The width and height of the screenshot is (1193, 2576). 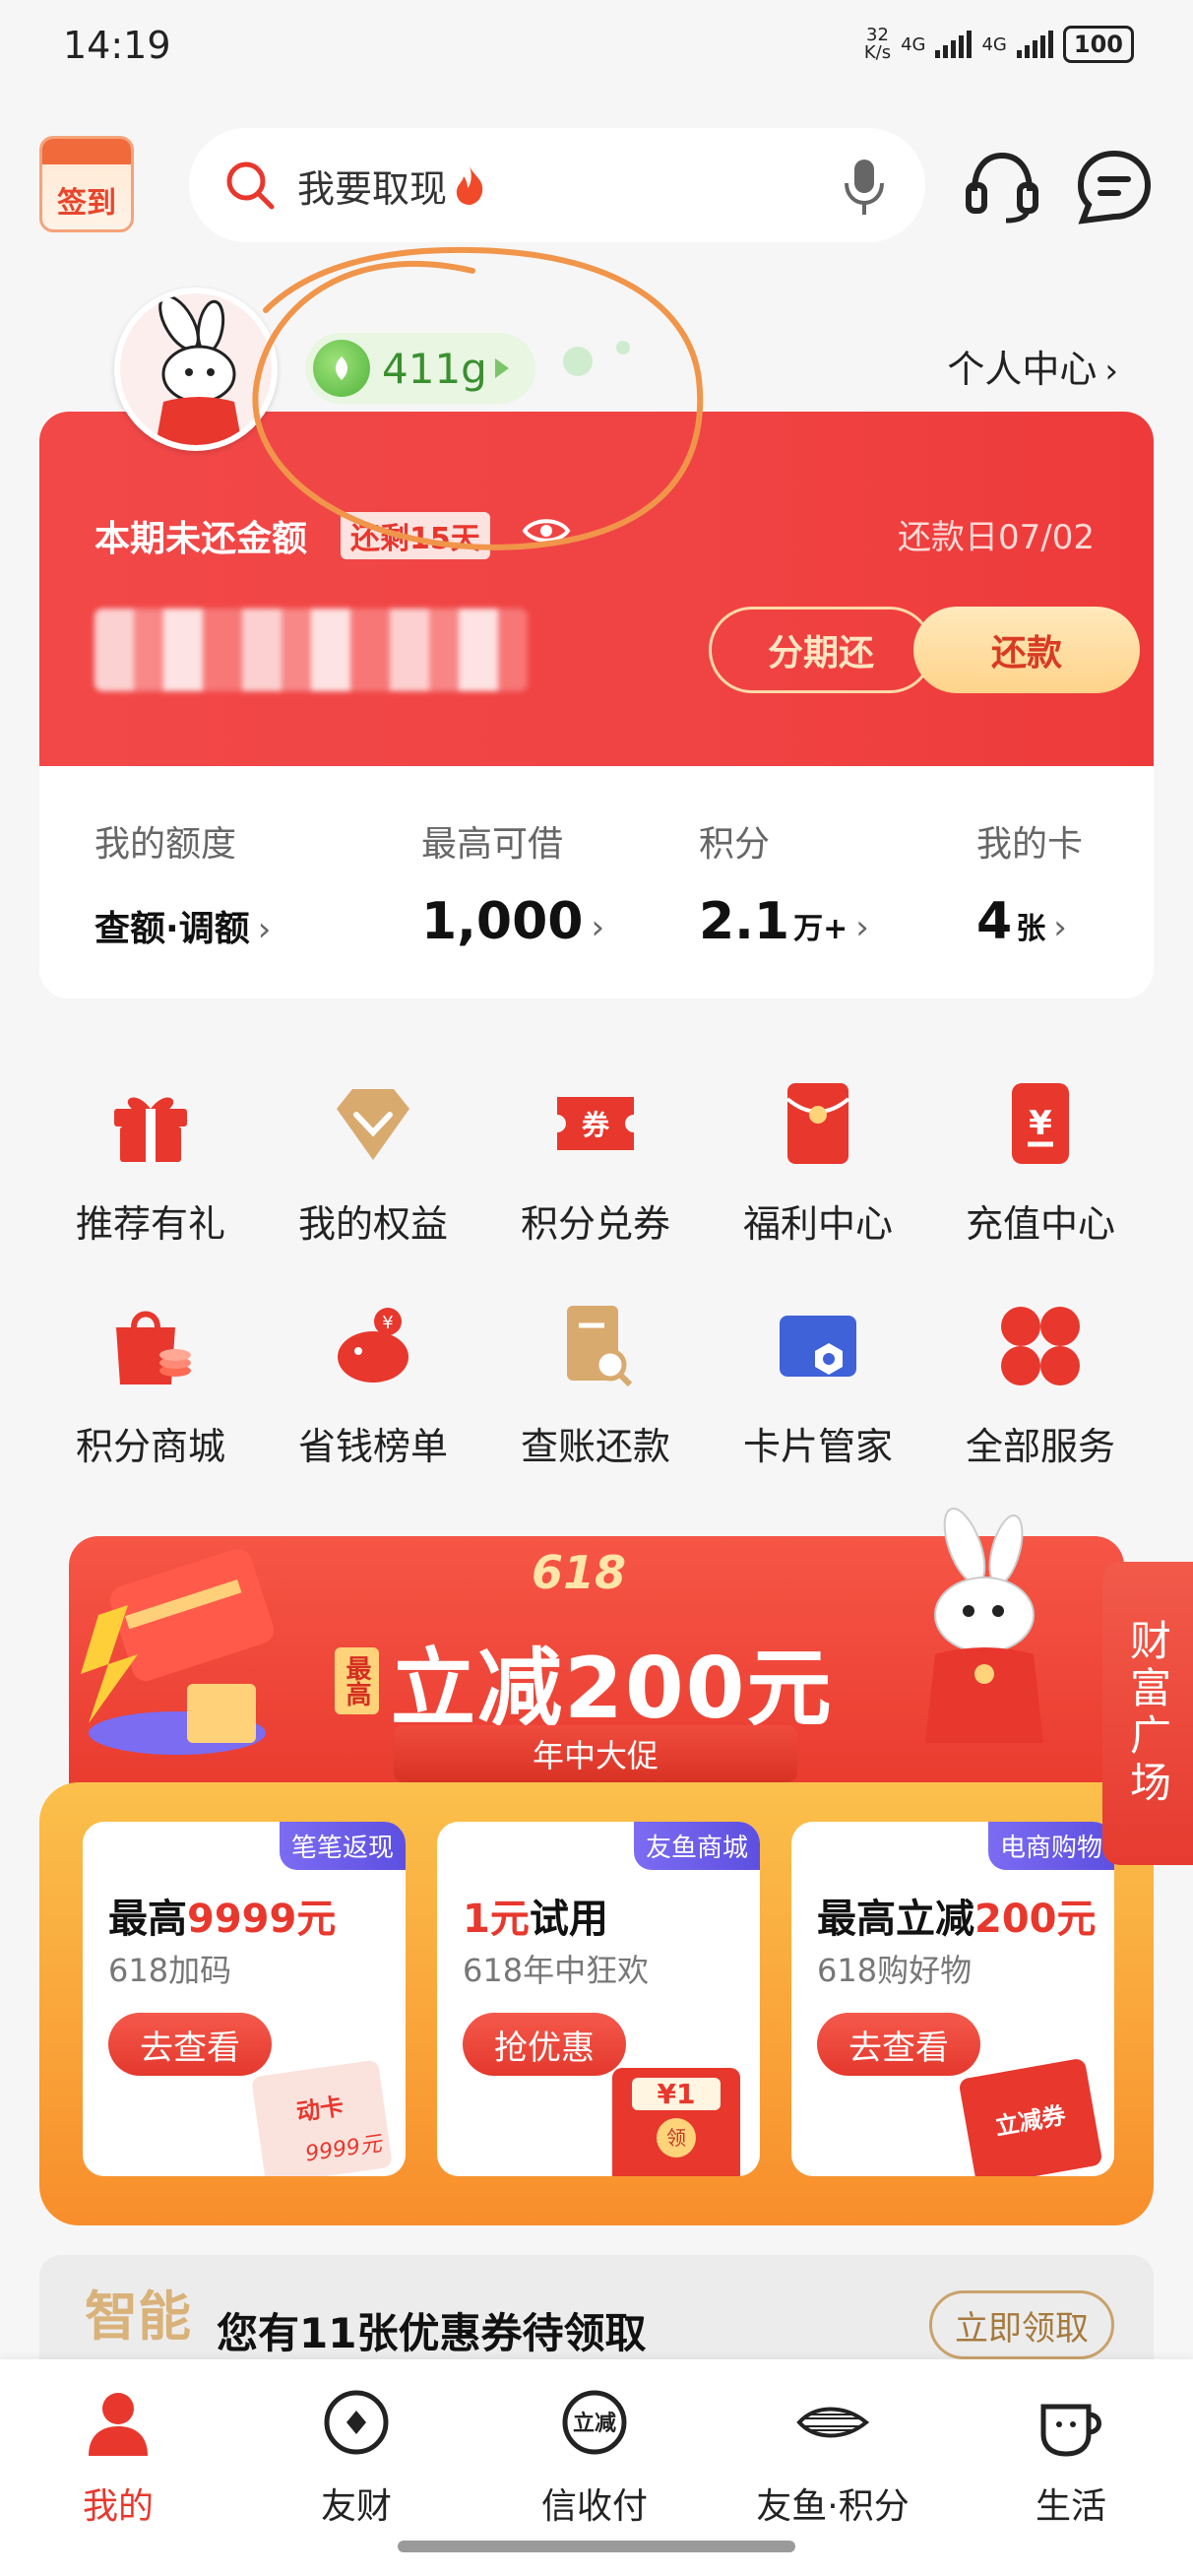 I want to click on avatar, so click(x=196, y=369).